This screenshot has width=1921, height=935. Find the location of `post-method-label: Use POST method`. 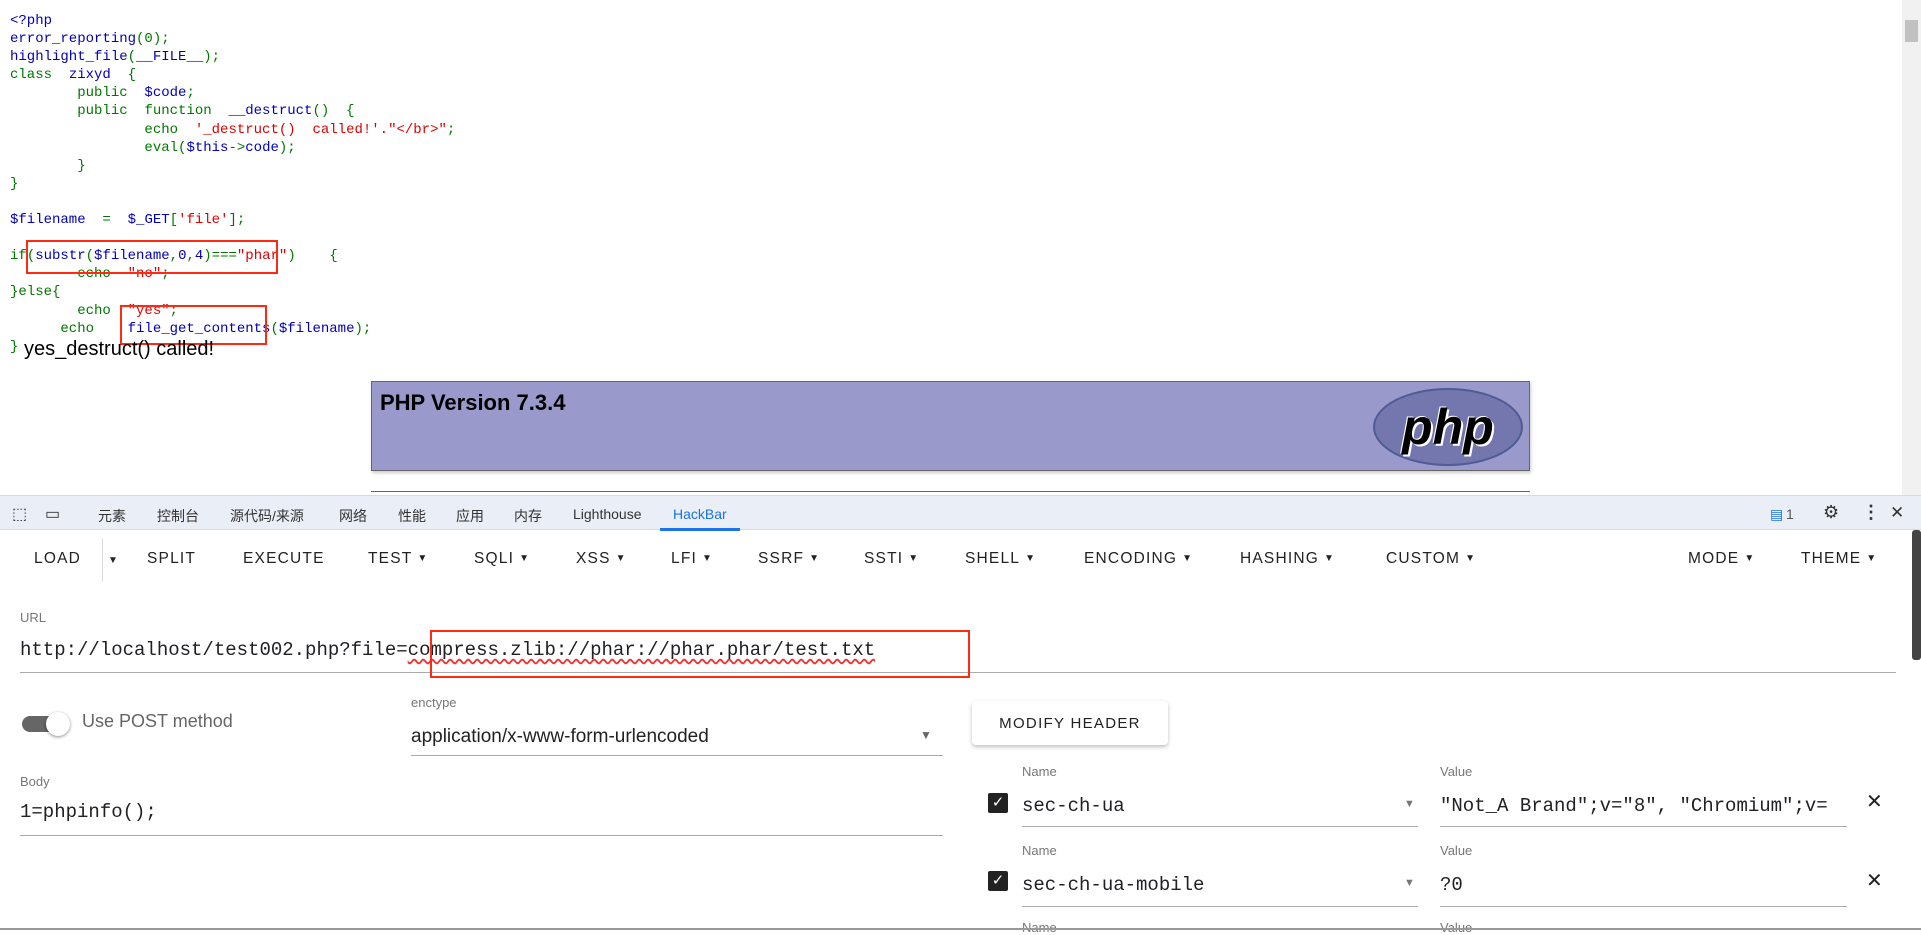

post-method-label: Use POST method is located at coordinates (157, 721).